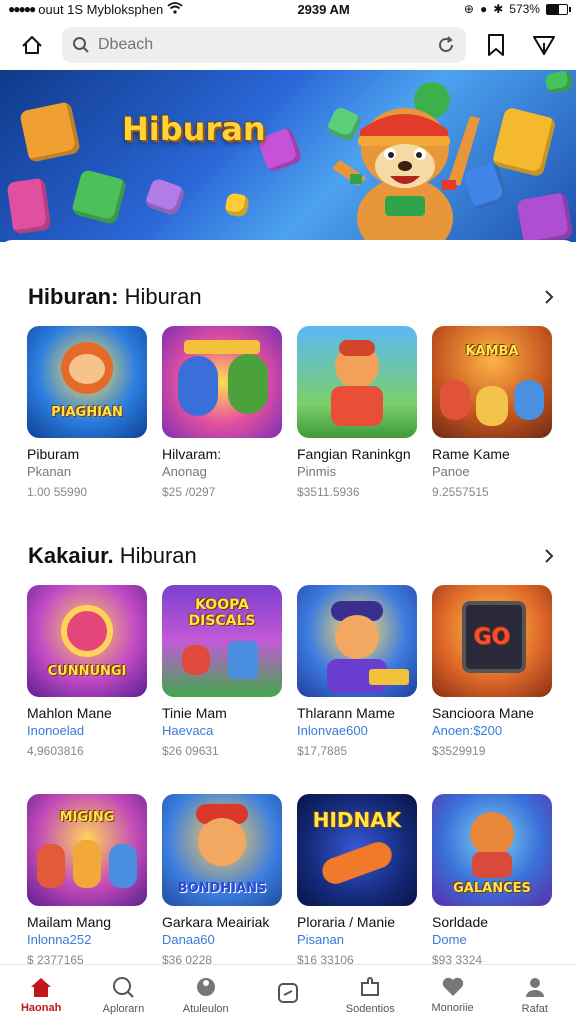 The width and height of the screenshot is (576, 1024). What do you see at coordinates (498, 9) in the screenshot?
I see `bluetooth-icon: ✱` at bounding box center [498, 9].